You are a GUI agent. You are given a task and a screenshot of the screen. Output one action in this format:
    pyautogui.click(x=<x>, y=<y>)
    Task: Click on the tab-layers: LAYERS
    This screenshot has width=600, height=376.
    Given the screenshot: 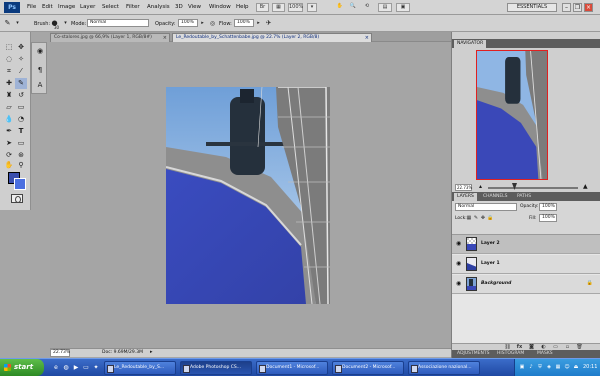 What is the action you would take?
    pyautogui.click(x=465, y=197)
    